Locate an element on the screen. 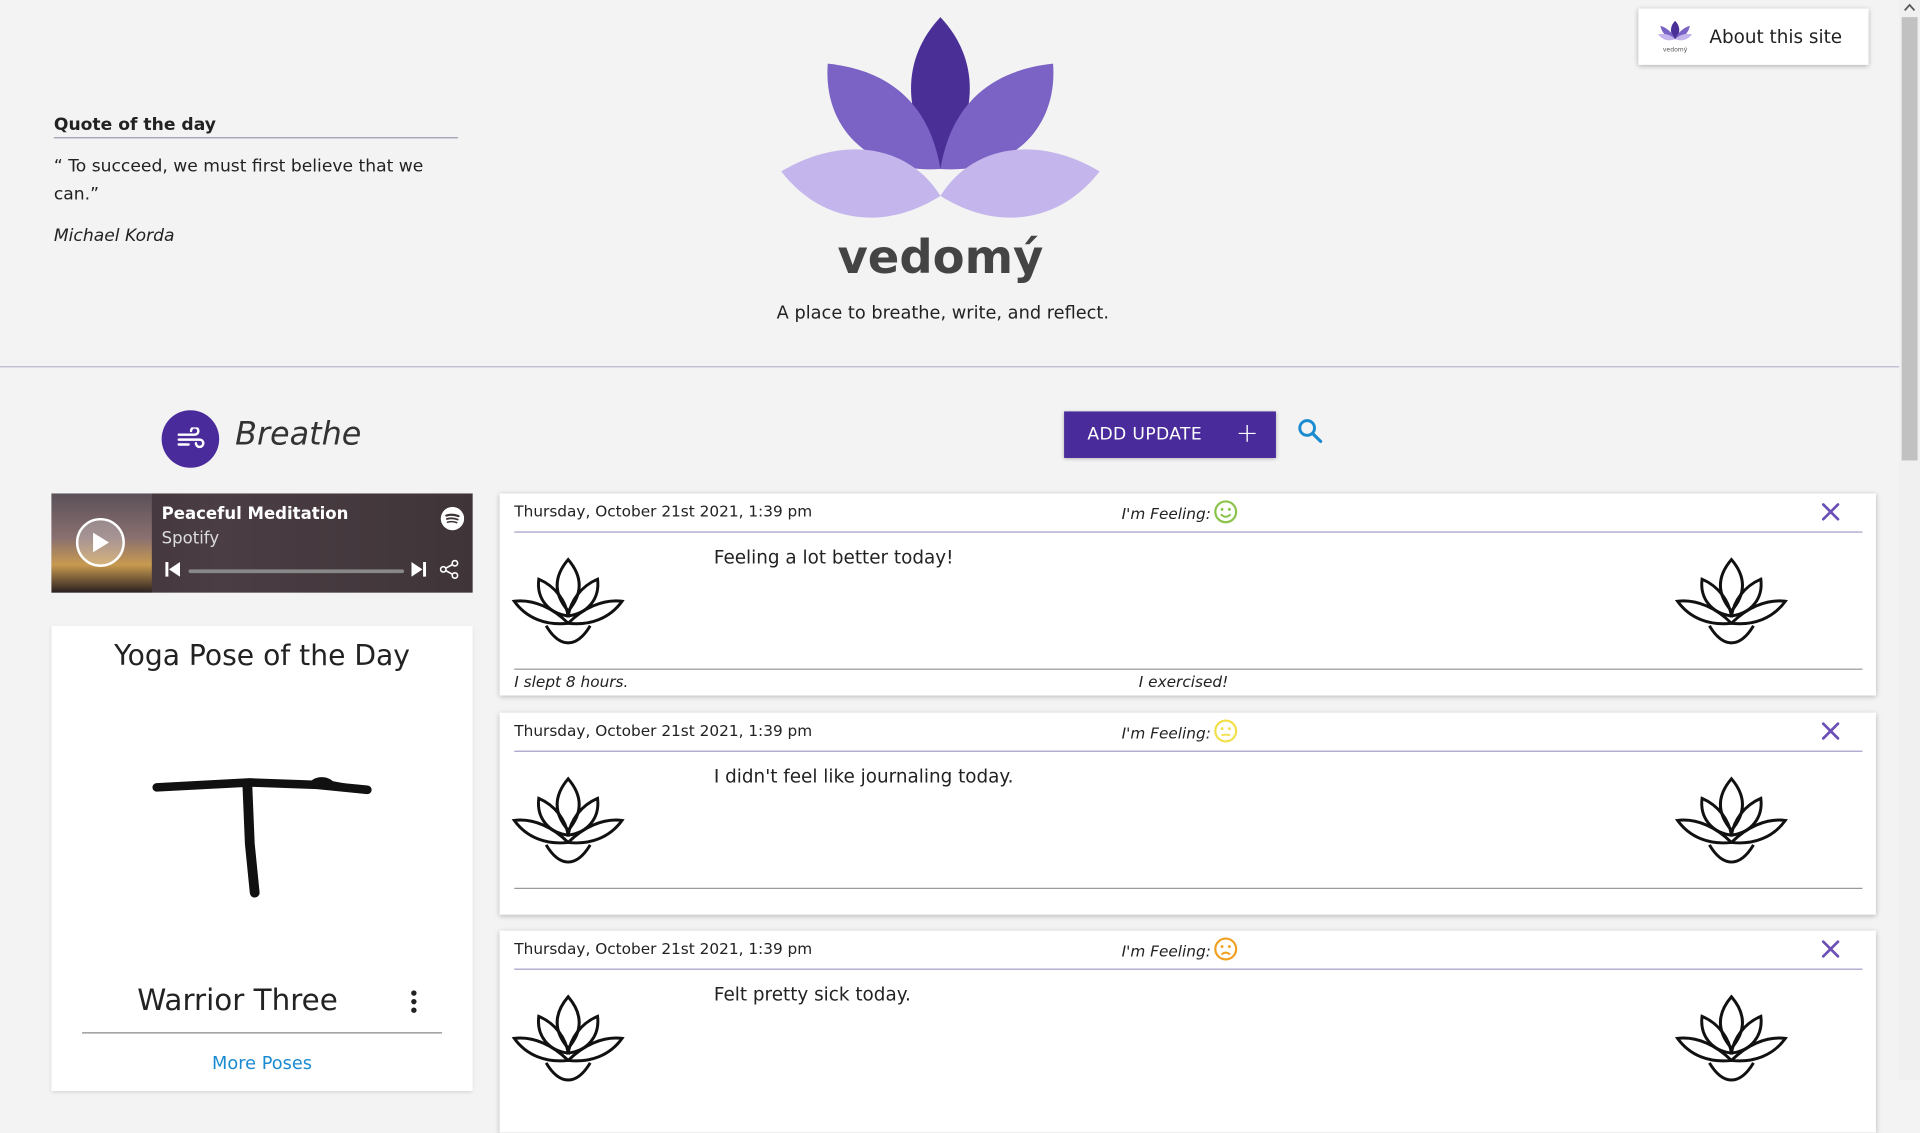  play-button is located at coordinates (100, 542).